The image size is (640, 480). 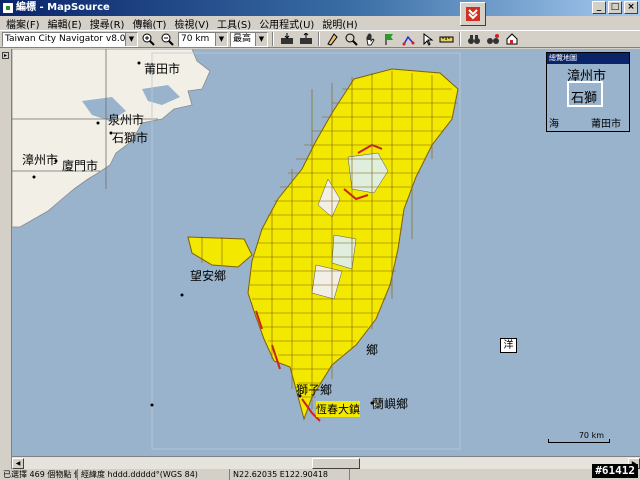 I want to click on binoculars-icon, so click(x=473, y=39).